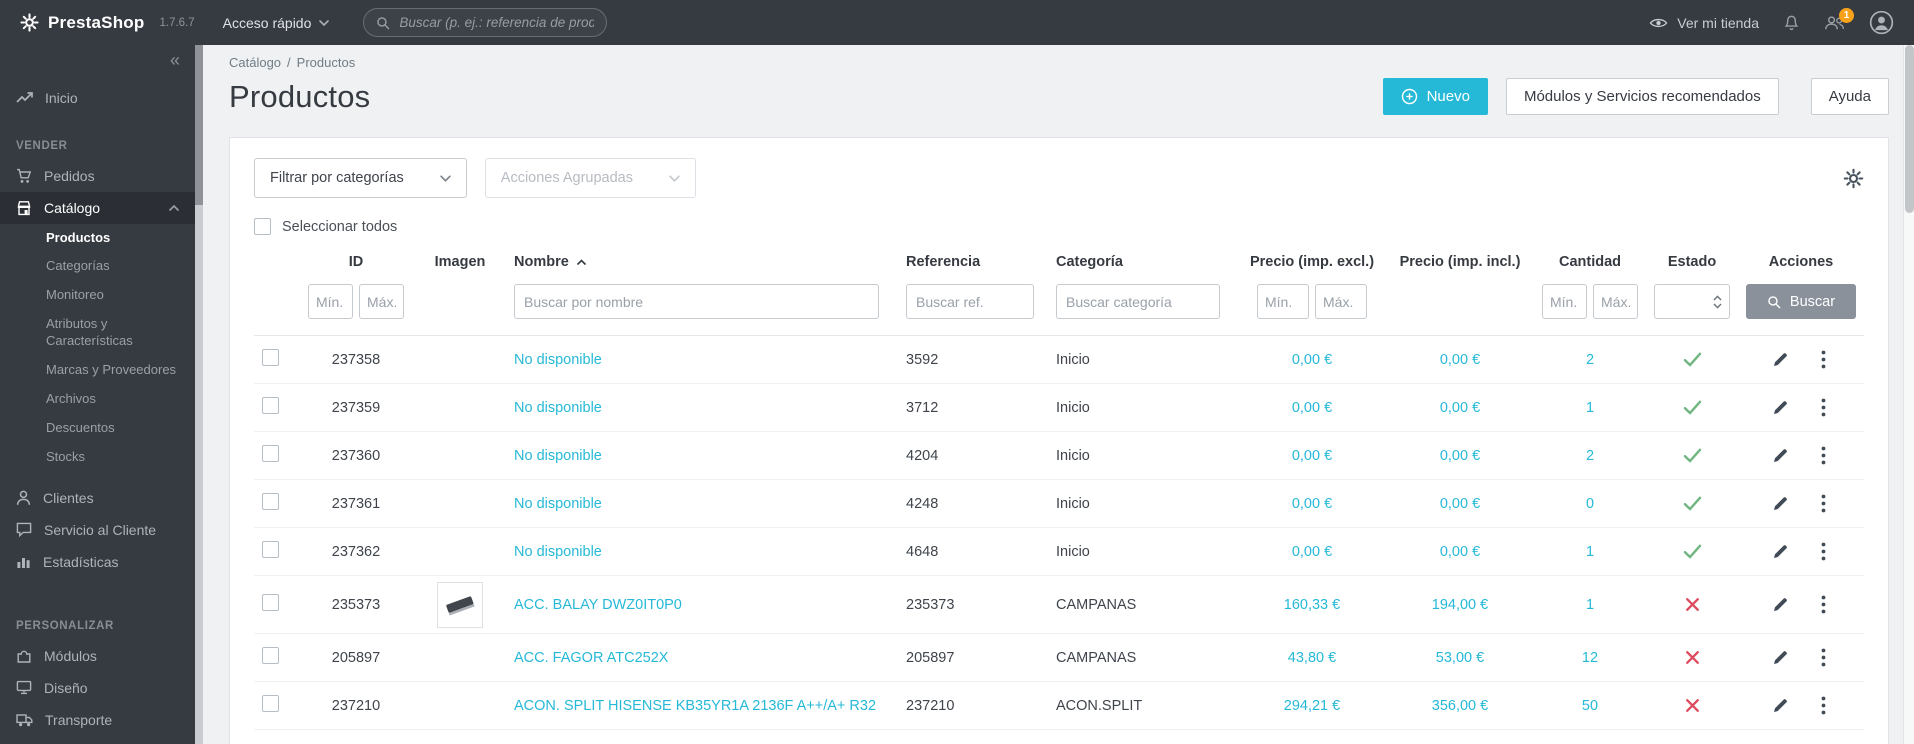 This screenshot has height=744, width=1914. What do you see at coordinates (97, 428) in the screenshot?
I see `sidebar-subitem-descuentos: Descuentos` at bounding box center [97, 428].